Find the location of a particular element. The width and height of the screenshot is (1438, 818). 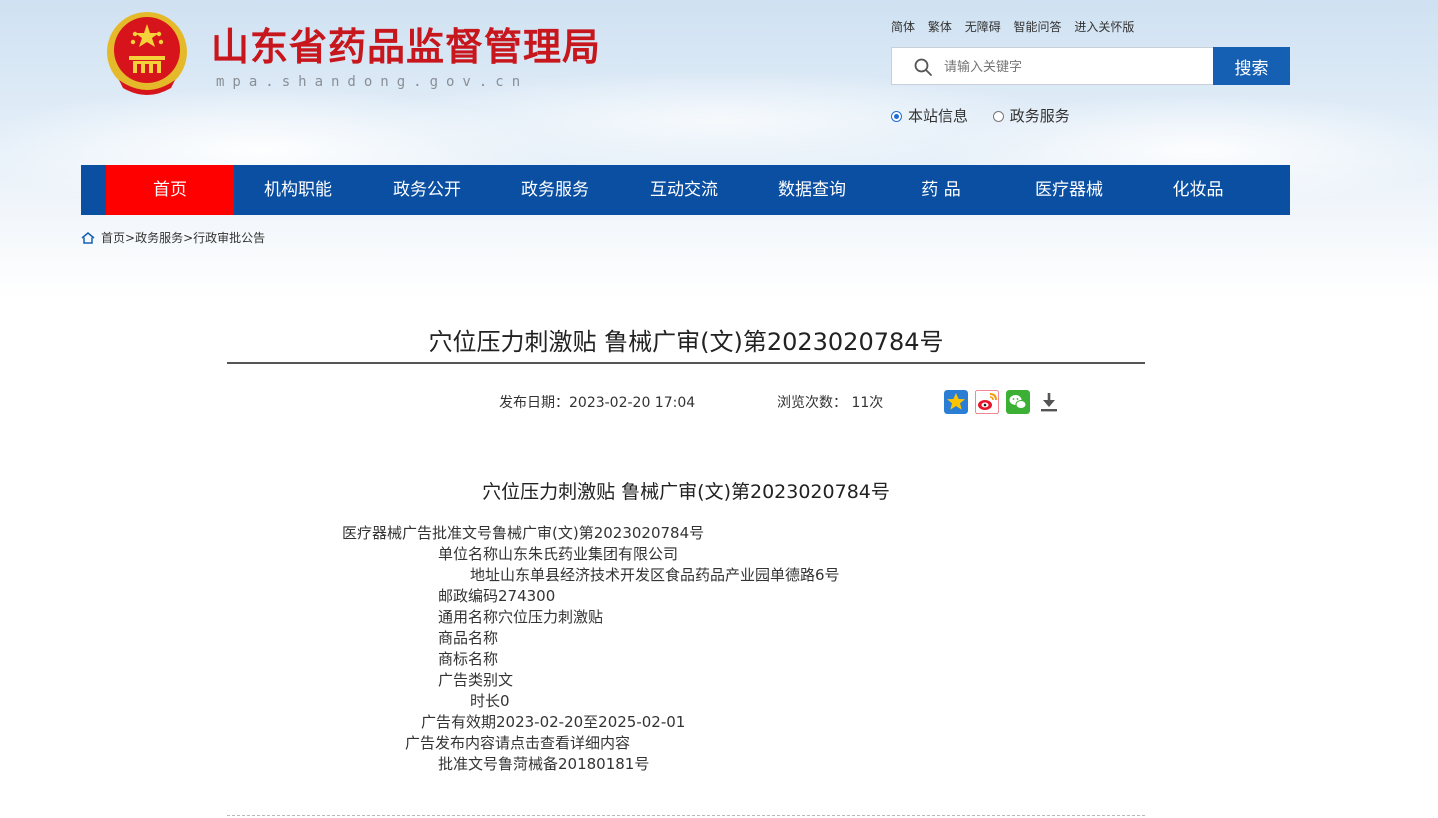

field-postal-code: 邮政编码274300 is located at coordinates (497, 596).